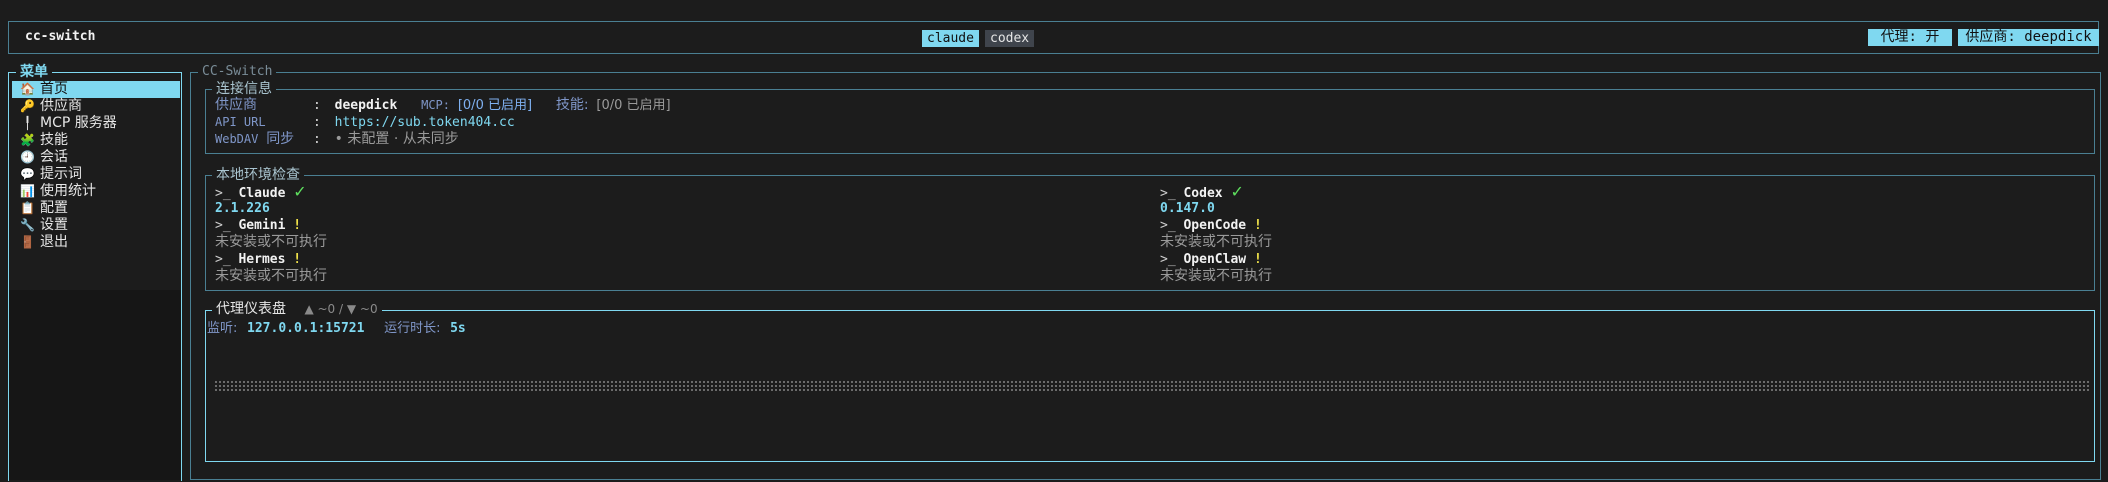 The image size is (2108, 482). What do you see at coordinates (1152, 386) in the screenshot?
I see `traffic-sparkline-baseline` at bounding box center [1152, 386].